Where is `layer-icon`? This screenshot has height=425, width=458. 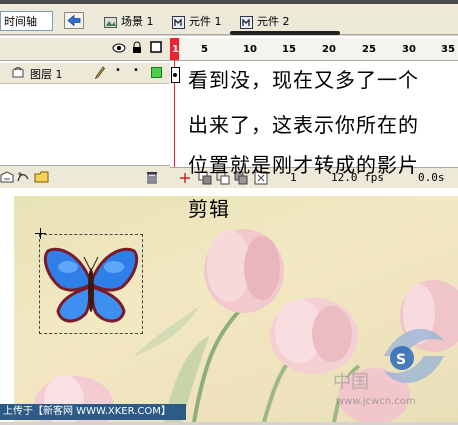
layer-icon is located at coordinates (18, 72).